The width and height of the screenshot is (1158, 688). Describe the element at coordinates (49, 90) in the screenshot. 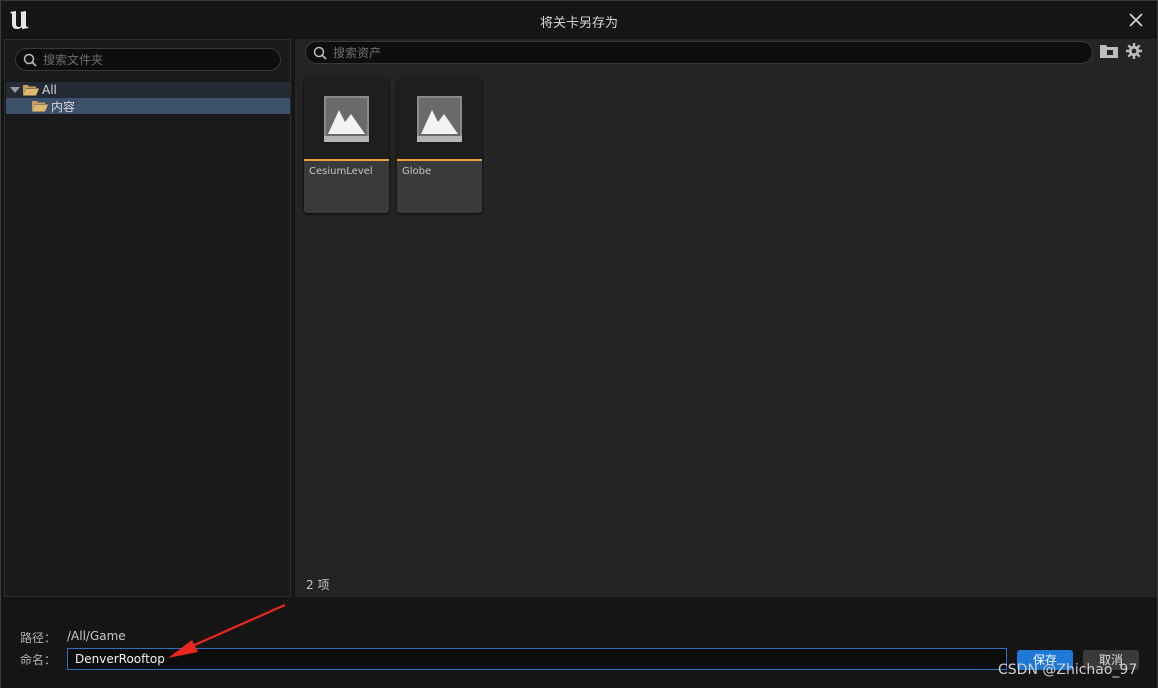

I see `tree-item-label: All` at that location.